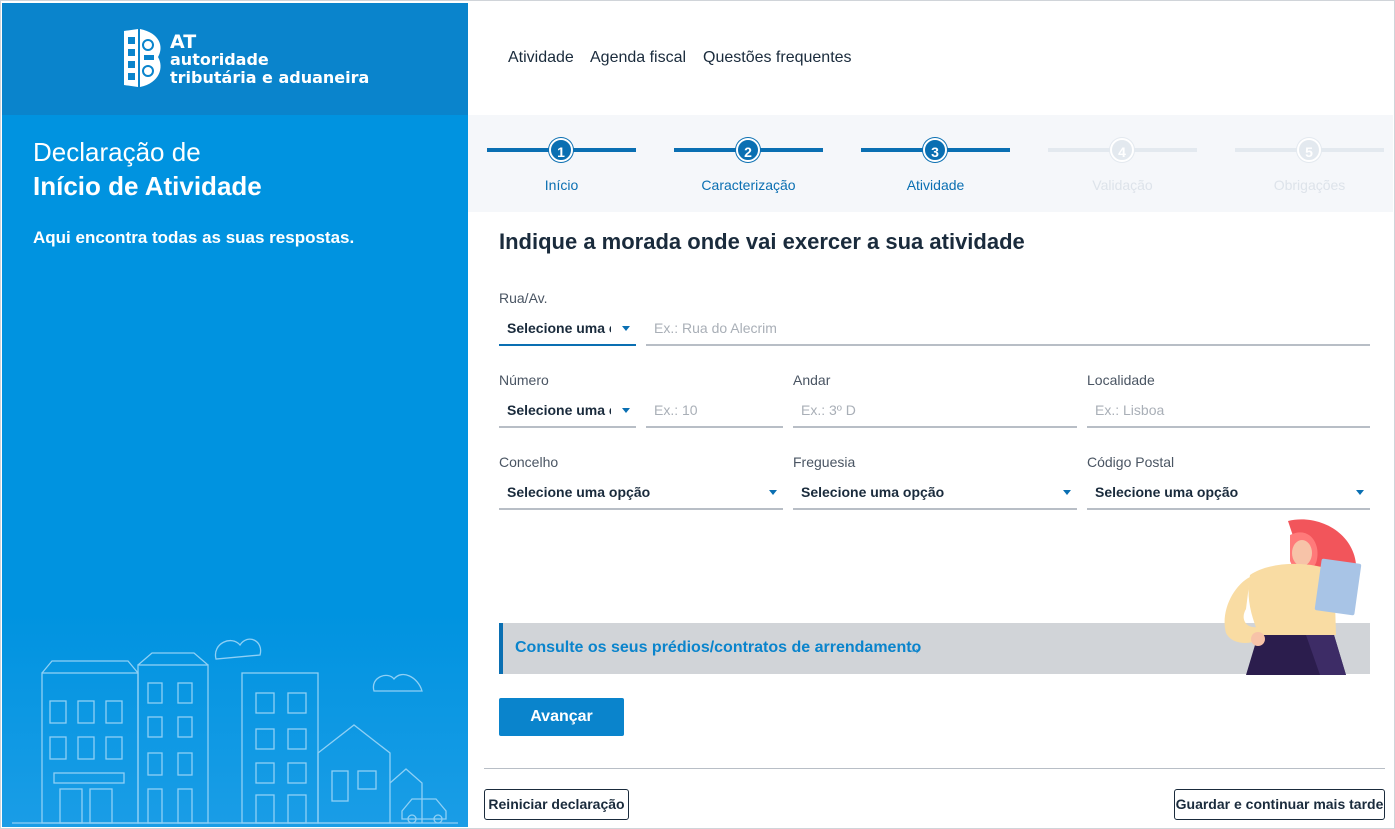 The width and height of the screenshot is (1395, 829). Describe the element at coordinates (748, 163) in the screenshot. I see `step-caracterizacao: 2 Caracterização` at that location.